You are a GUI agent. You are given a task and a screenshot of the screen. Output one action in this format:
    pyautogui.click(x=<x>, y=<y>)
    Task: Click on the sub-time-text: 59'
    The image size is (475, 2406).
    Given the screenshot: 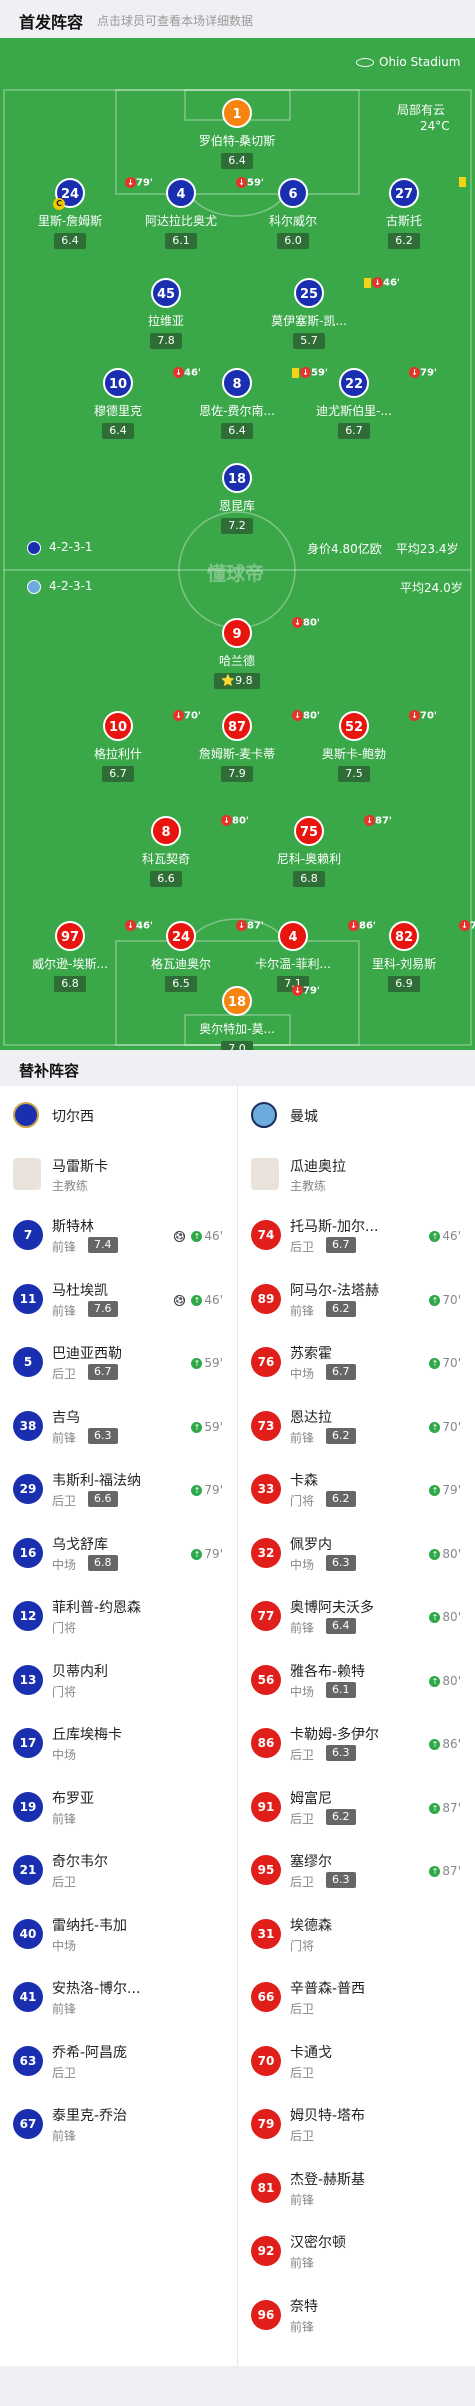 What is the action you would take?
    pyautogui.click(x=213, y=1426)
    